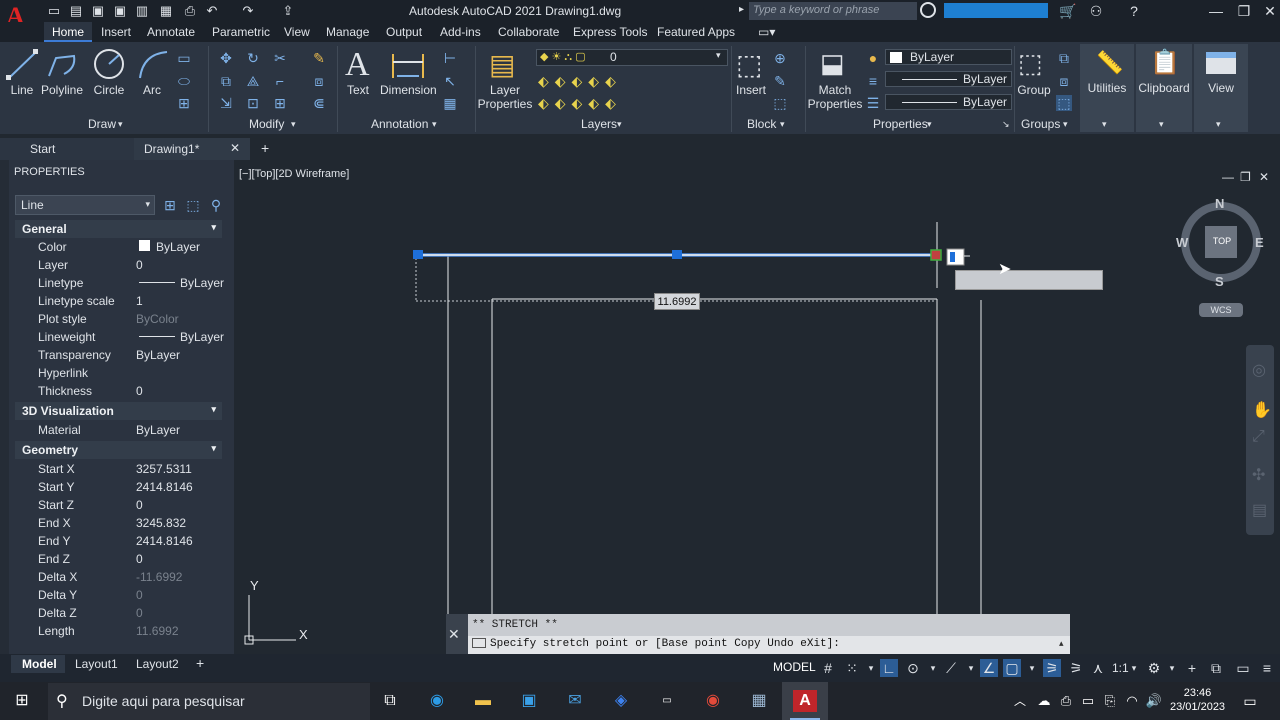 This screenshot has height=720, width=1280. What do you see at coordinates (118, 229) in the screenshot?
I see `section-general: General ▾` at bounding box center [118, 229].